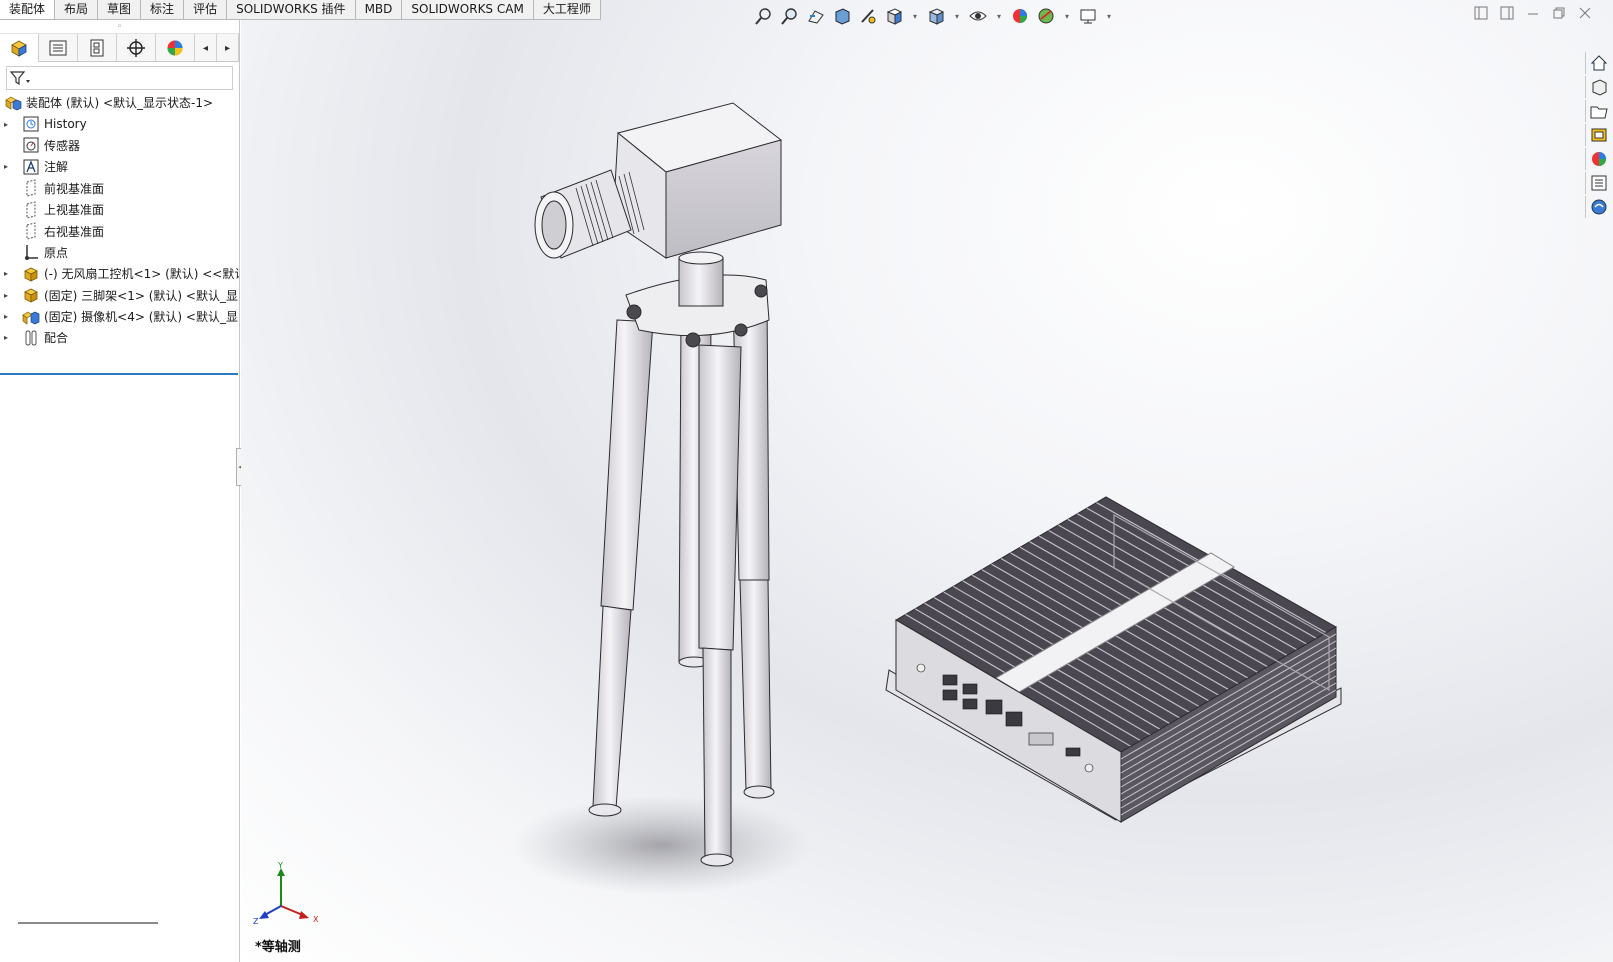  What do you see at coordinates (119, 230) in the screenshot?
I see `tree-item: 右视基准面` at bounding box center [119, 230].